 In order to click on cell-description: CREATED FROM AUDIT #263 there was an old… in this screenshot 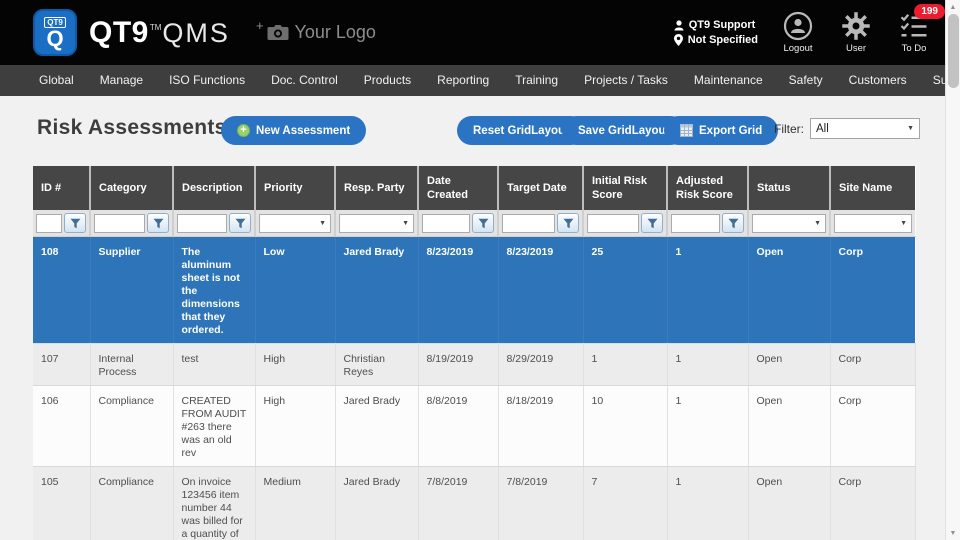, I will do `click(214, 426)`.